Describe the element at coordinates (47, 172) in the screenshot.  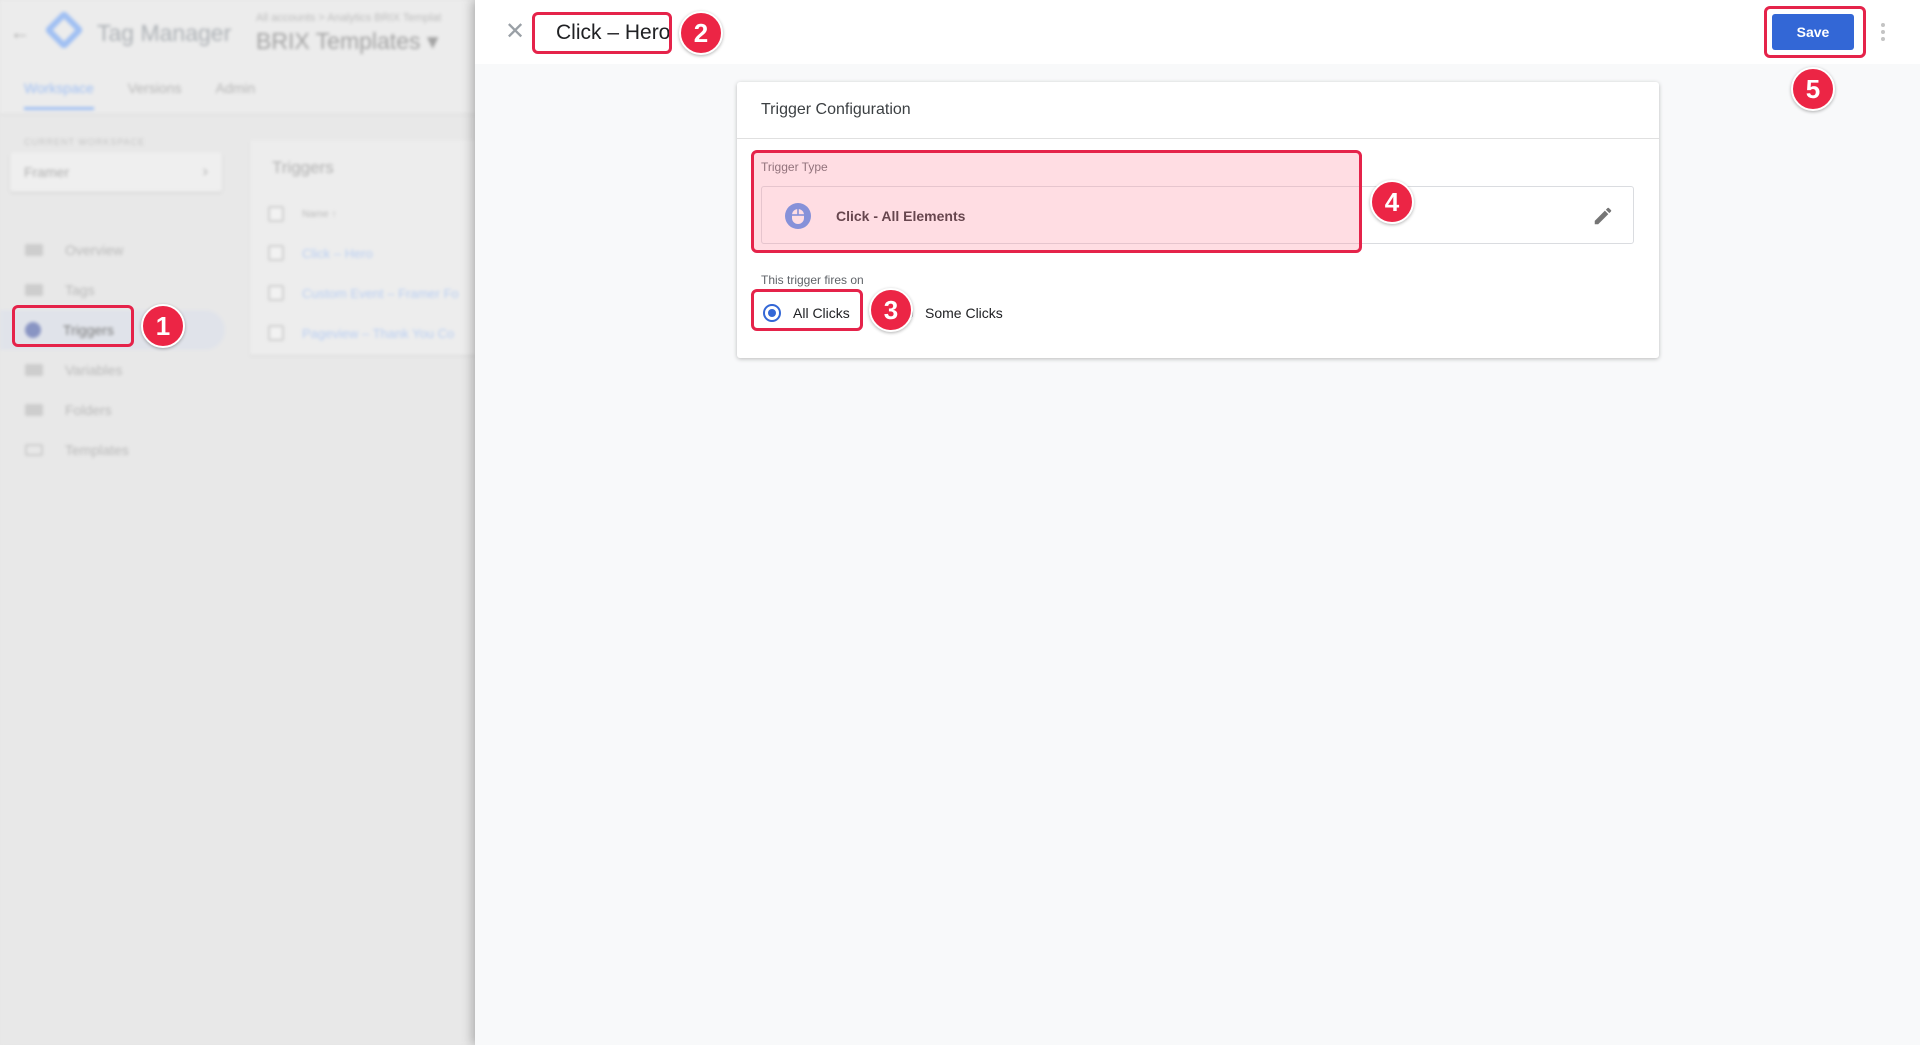
I see `workspace-name: Framer` at that location.